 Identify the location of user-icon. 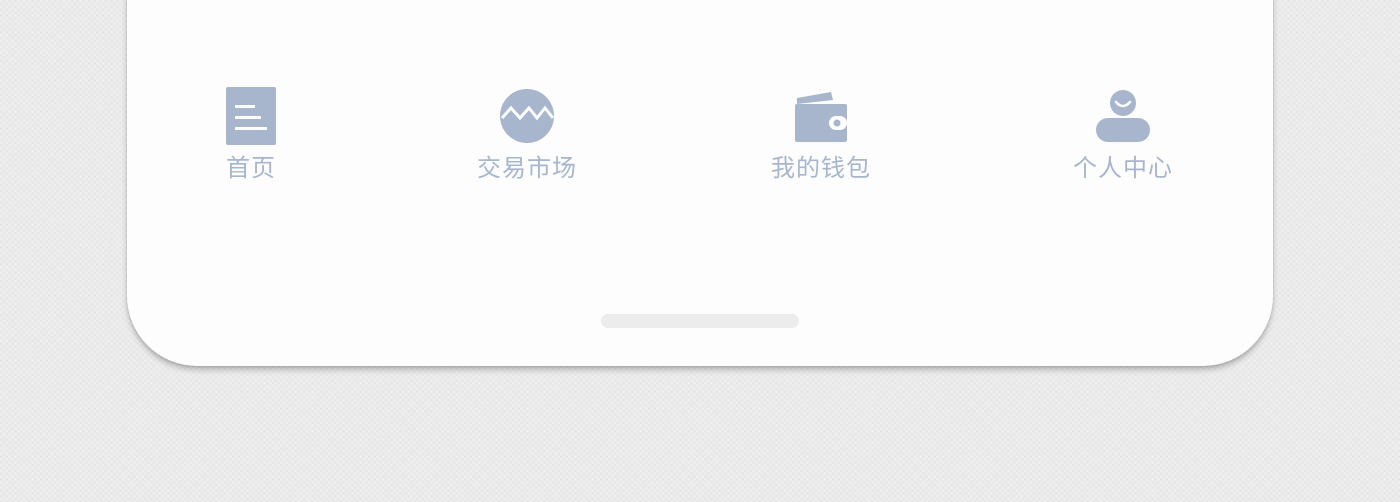
(1123, 116).